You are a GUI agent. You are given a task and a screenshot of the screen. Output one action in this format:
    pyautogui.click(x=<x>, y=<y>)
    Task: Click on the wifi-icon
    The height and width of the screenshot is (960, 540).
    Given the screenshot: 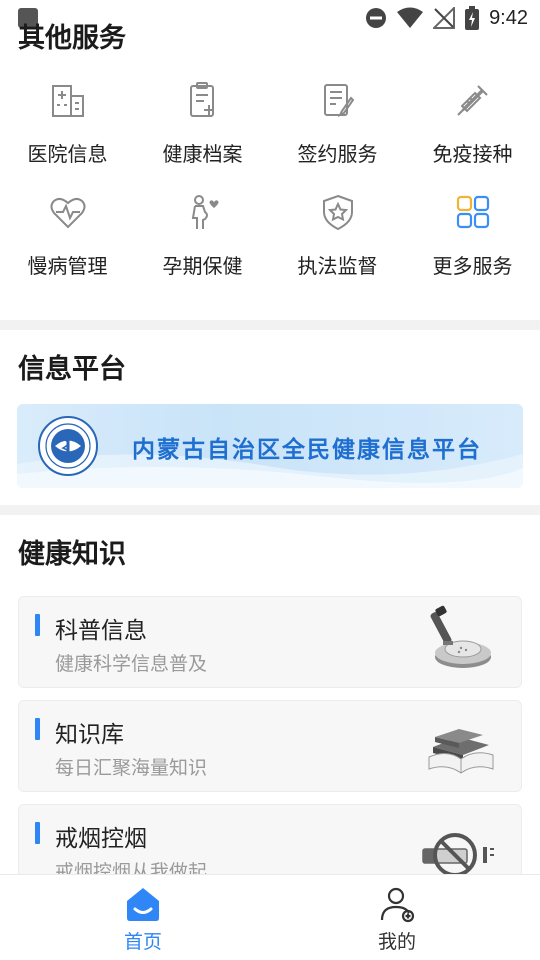 What is the action you would take?
    pyautogui.click(x=410, y=17)
    